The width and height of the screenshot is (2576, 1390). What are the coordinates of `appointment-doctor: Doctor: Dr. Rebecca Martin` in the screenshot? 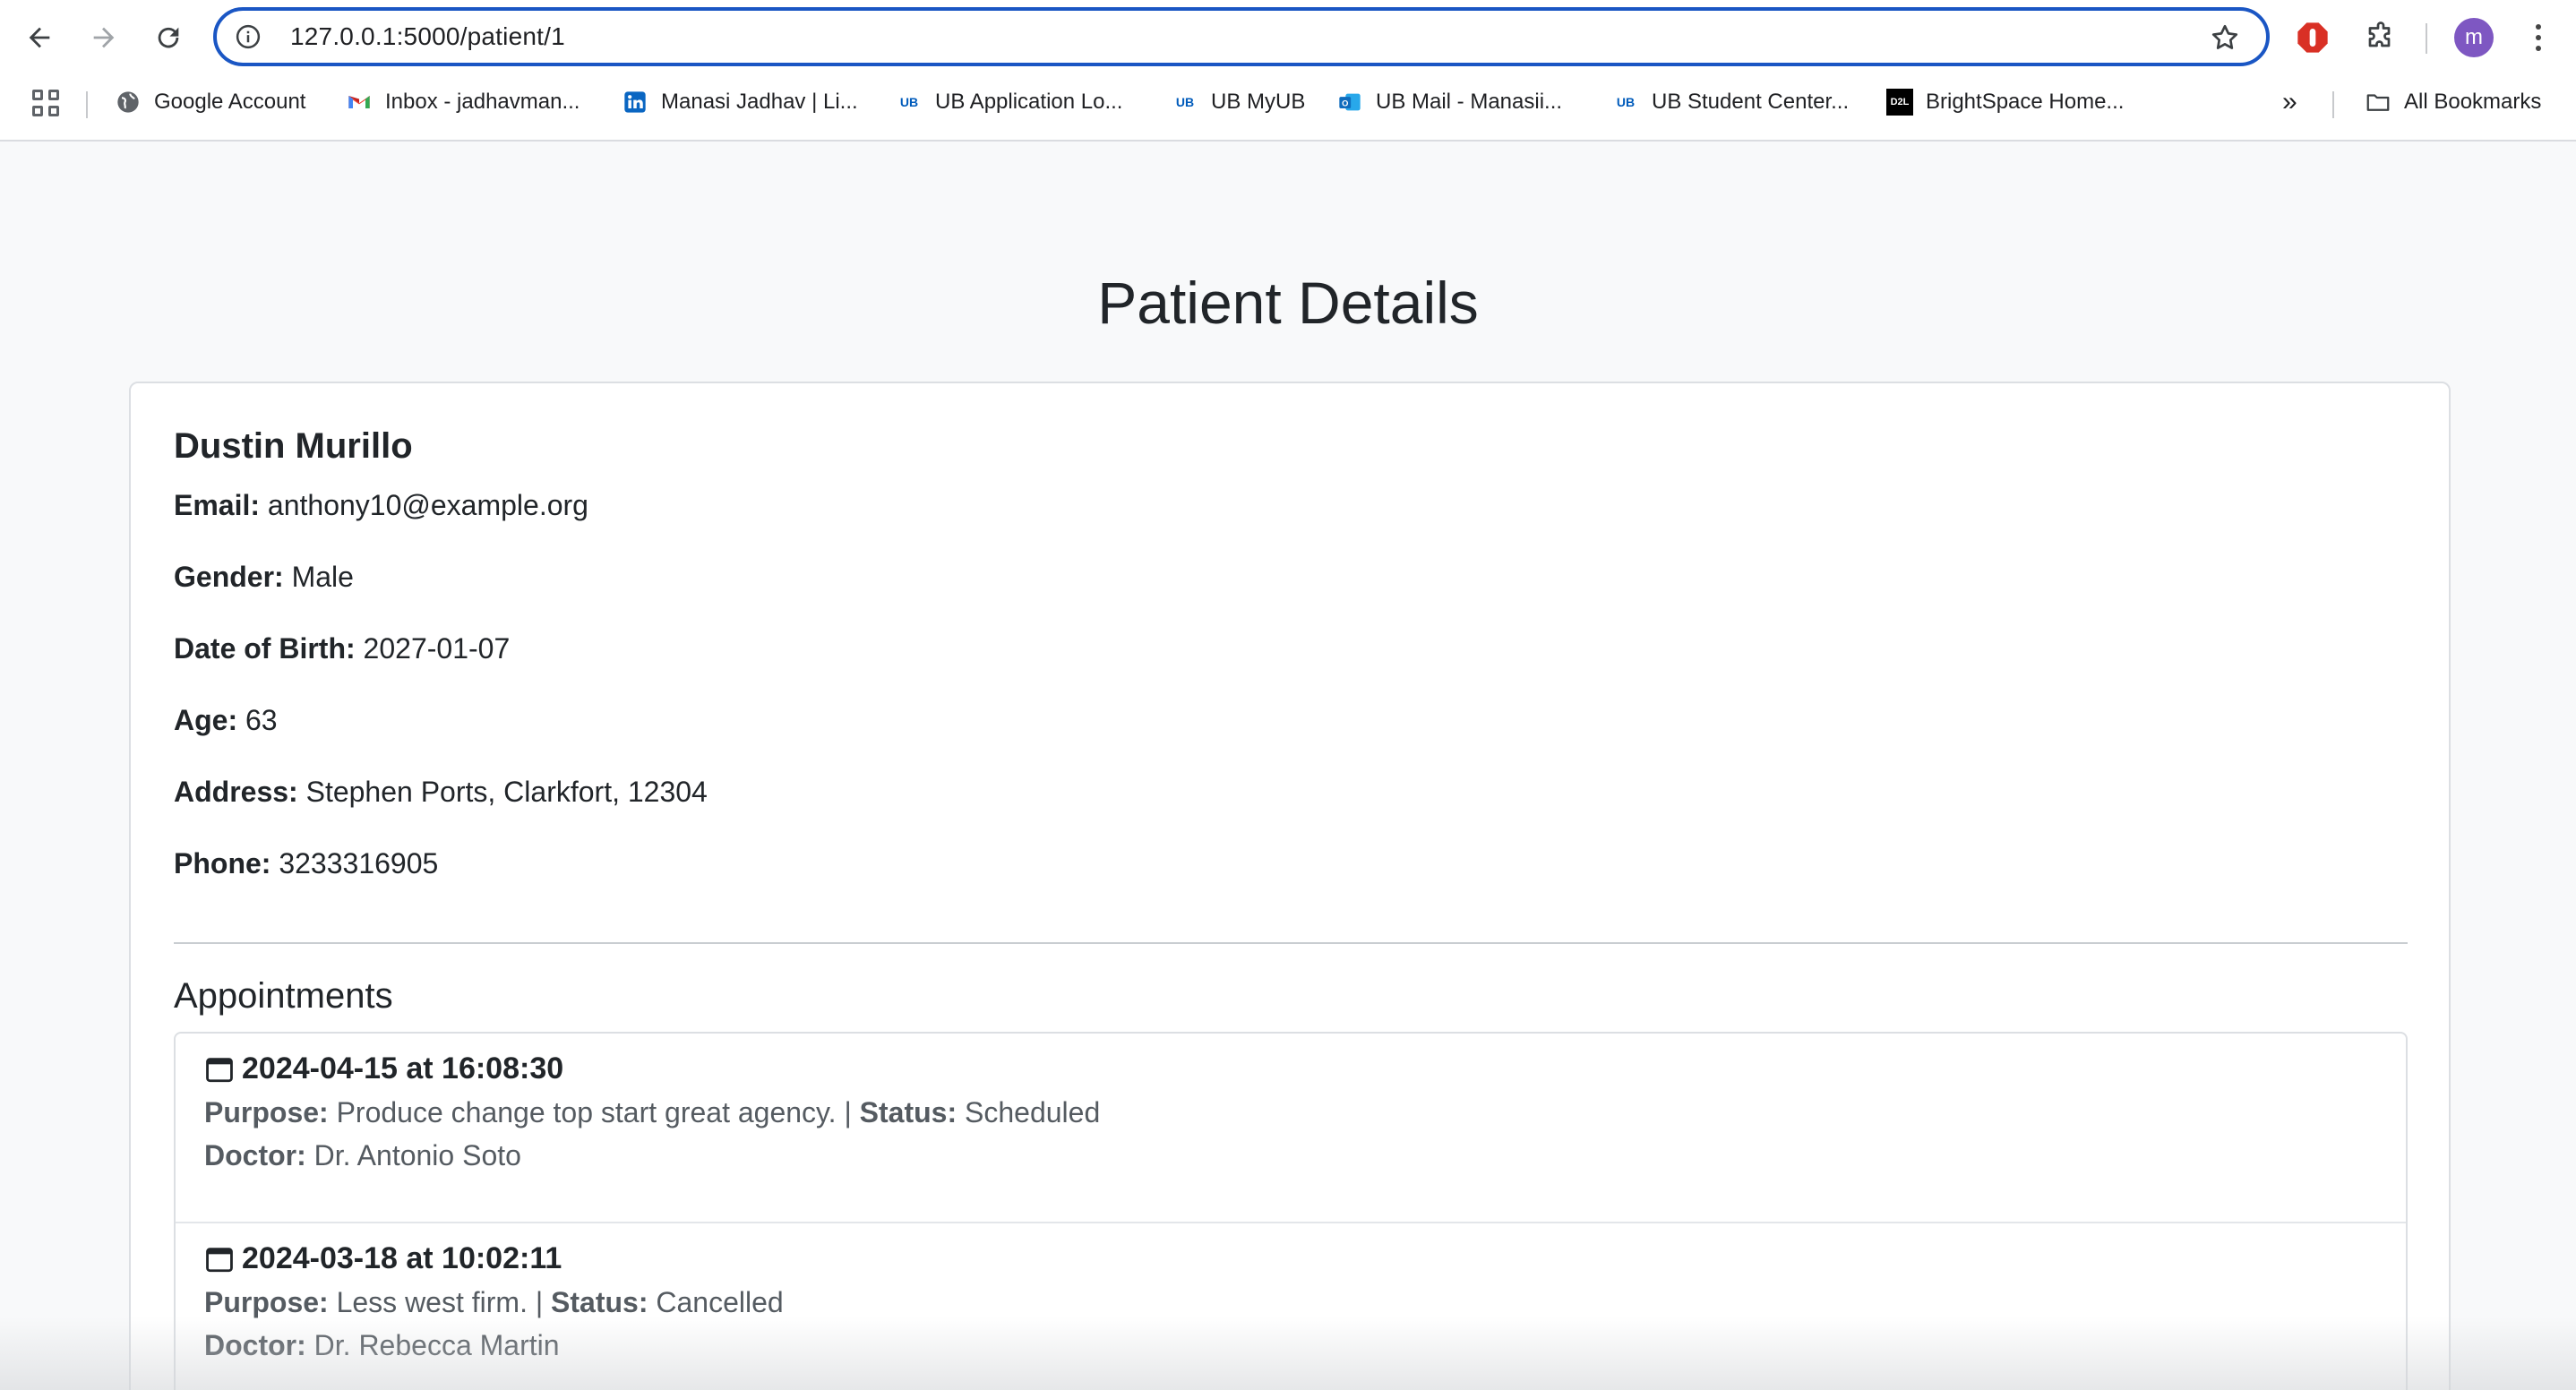 It's located at (382, 1346).